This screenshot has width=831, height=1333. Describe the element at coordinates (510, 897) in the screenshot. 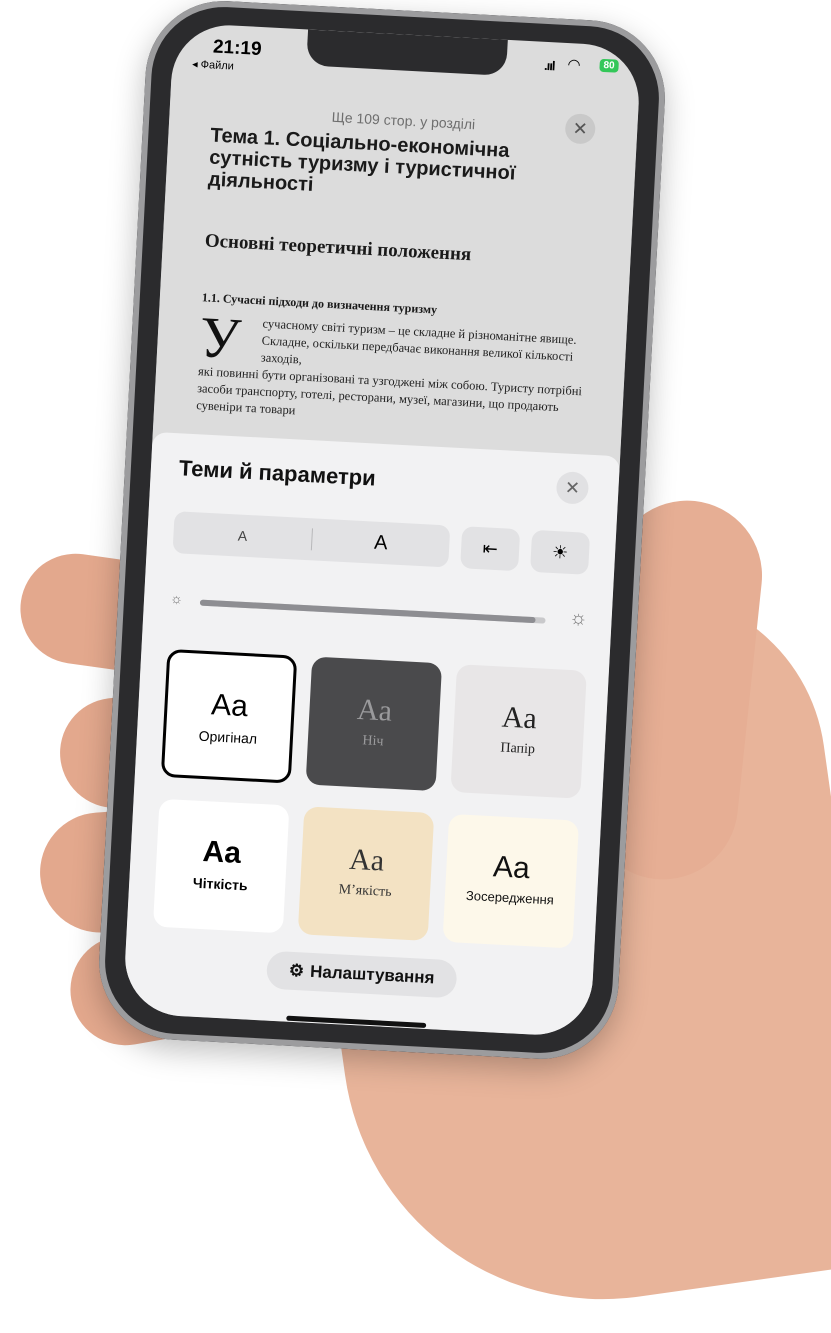

I see `theme-label: Зосередження` at that location.